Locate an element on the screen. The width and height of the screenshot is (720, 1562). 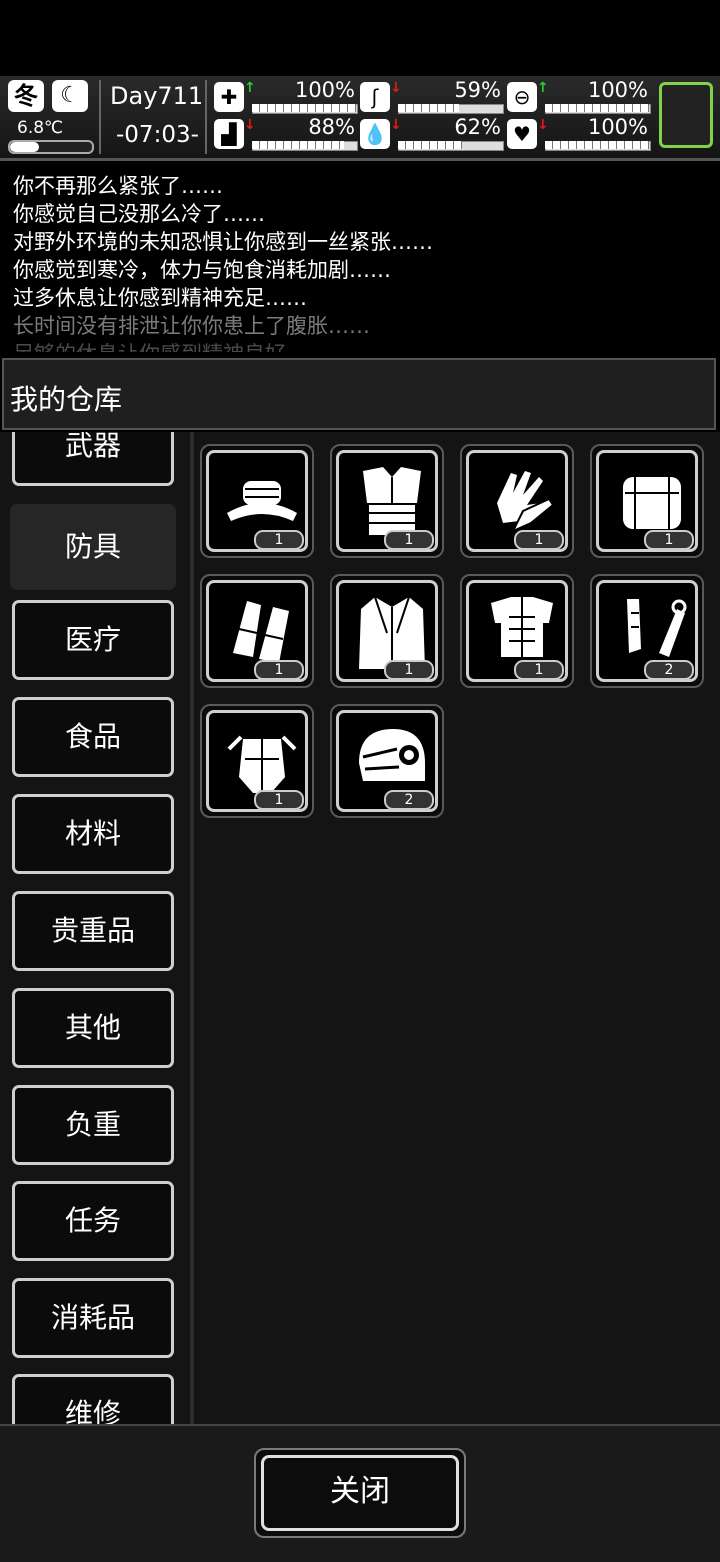
thirst-bar-fill is located at coordinates (430, 145).